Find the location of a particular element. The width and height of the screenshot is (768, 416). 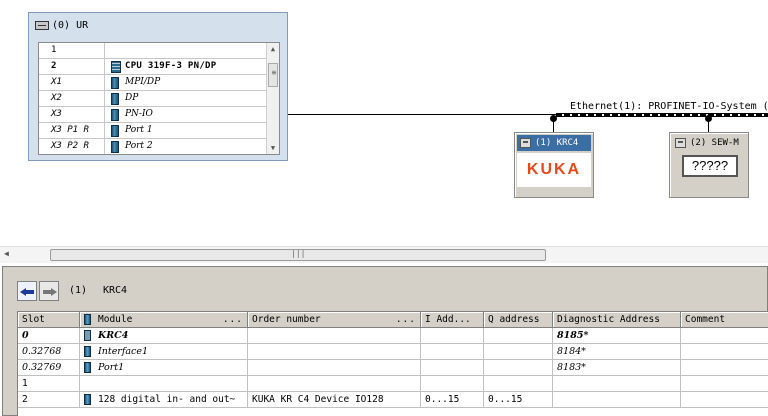

rack-slot: X3 is located at coordinates (72, 115).